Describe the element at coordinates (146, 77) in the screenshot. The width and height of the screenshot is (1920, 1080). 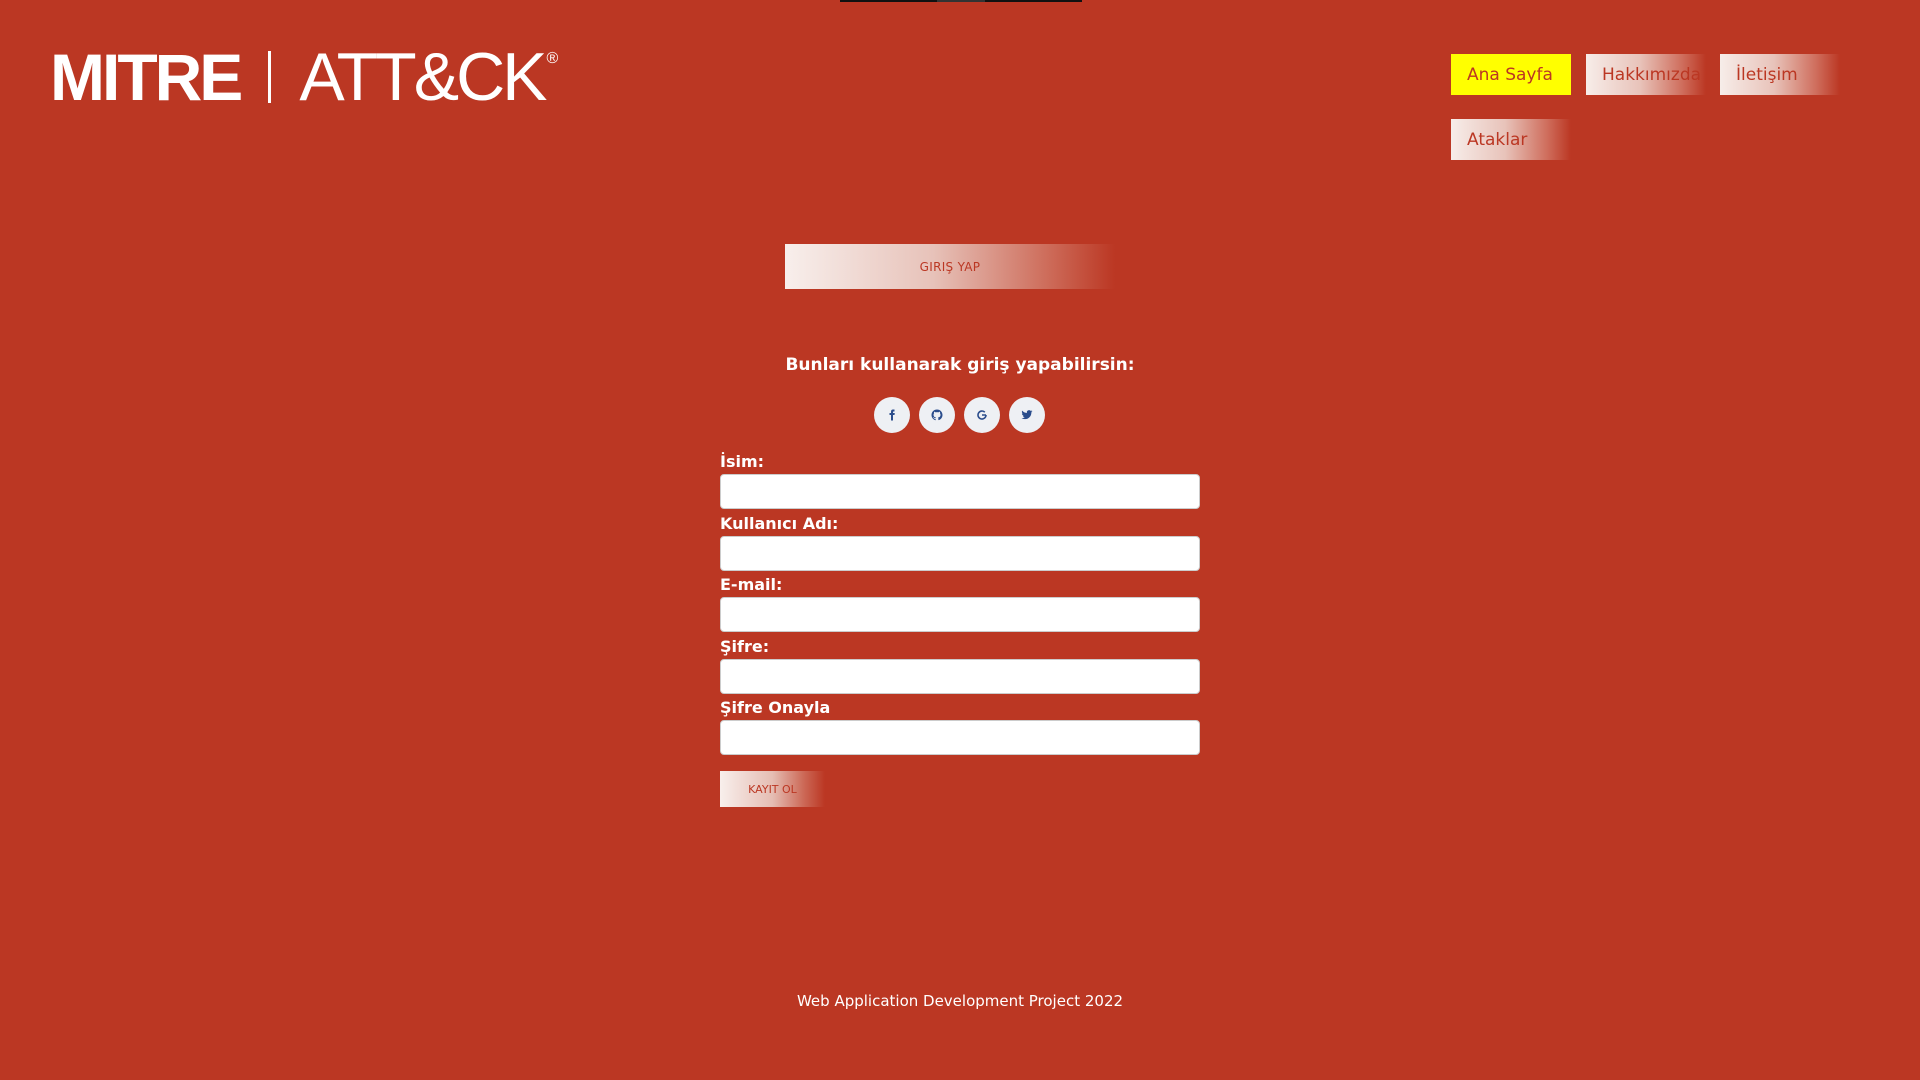
I see `logo-mitre-text: MITRE` at that location.